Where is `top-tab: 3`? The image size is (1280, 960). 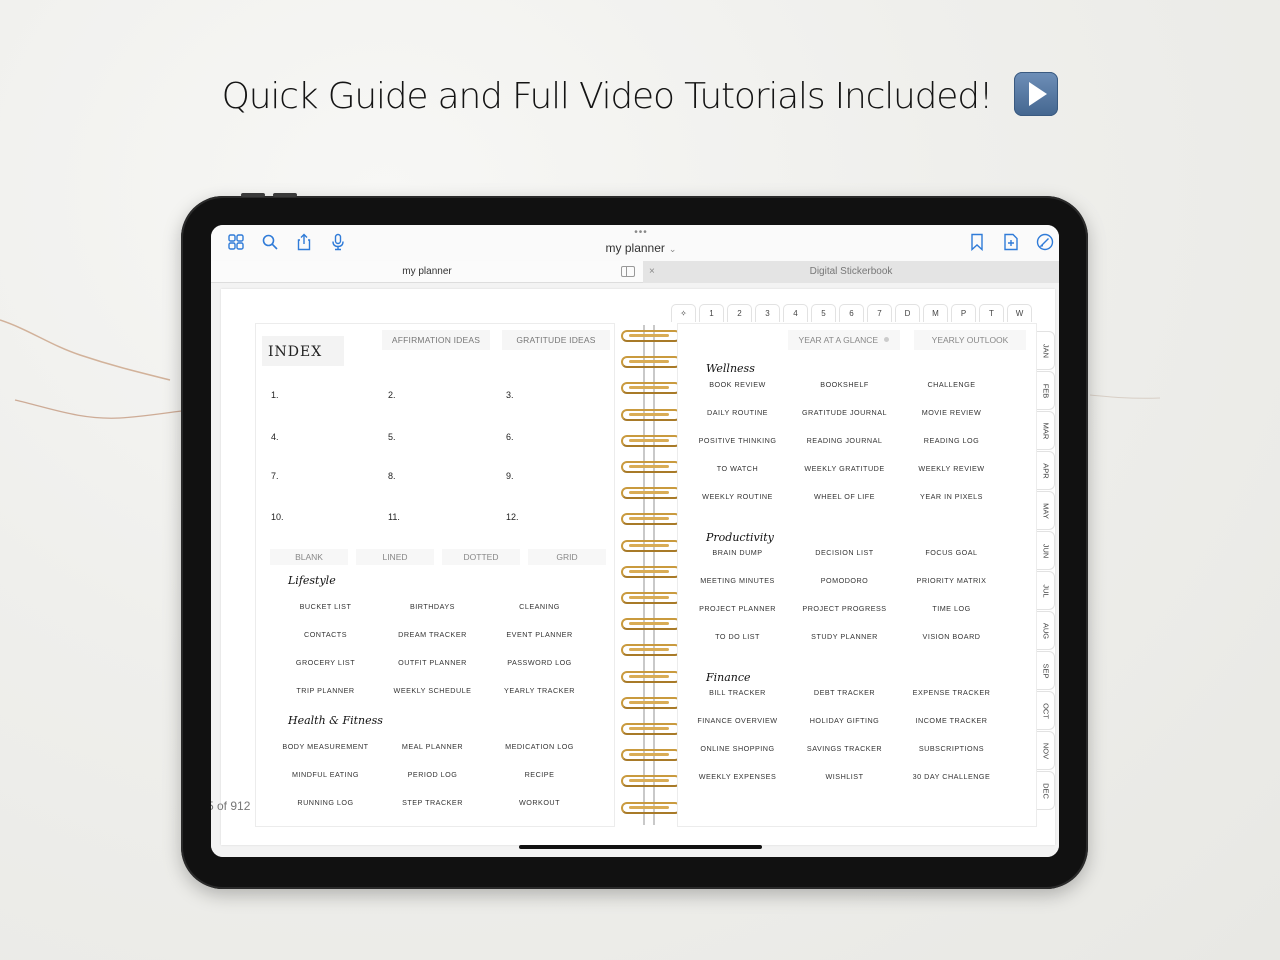
top-tab: 3 is located at coordinates (767, 313).